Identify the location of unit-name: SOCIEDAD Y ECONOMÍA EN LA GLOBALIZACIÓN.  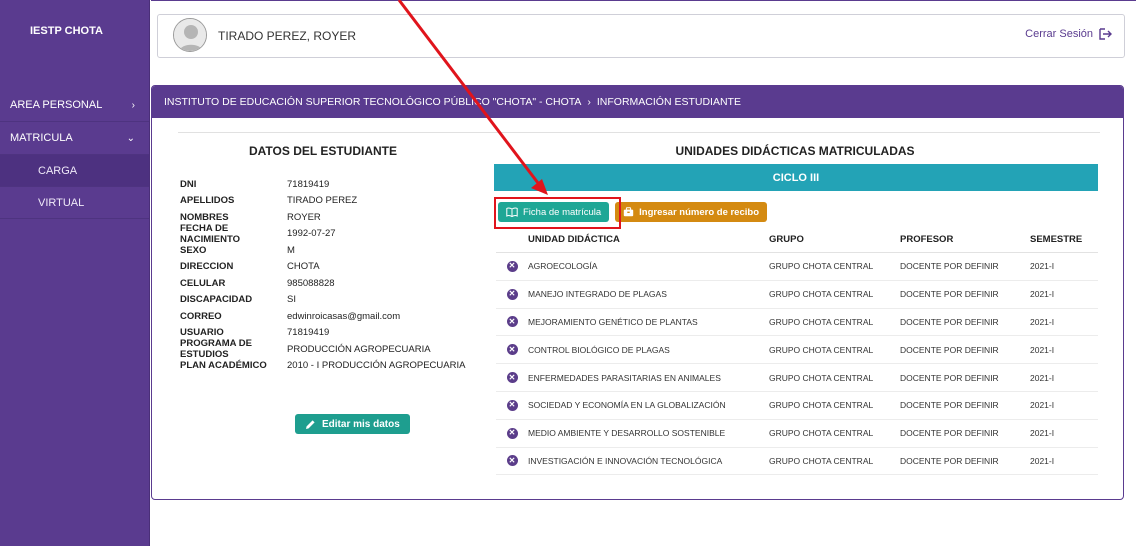
(627, 405).